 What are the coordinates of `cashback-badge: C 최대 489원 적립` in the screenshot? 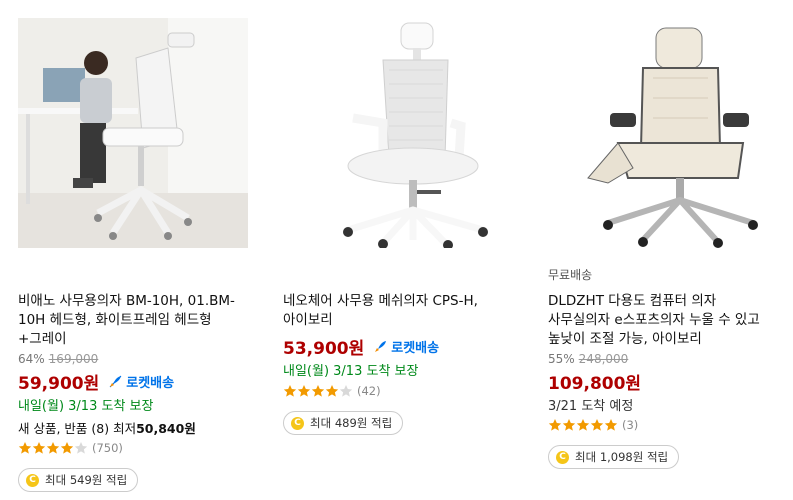 It's located at (343, 423).